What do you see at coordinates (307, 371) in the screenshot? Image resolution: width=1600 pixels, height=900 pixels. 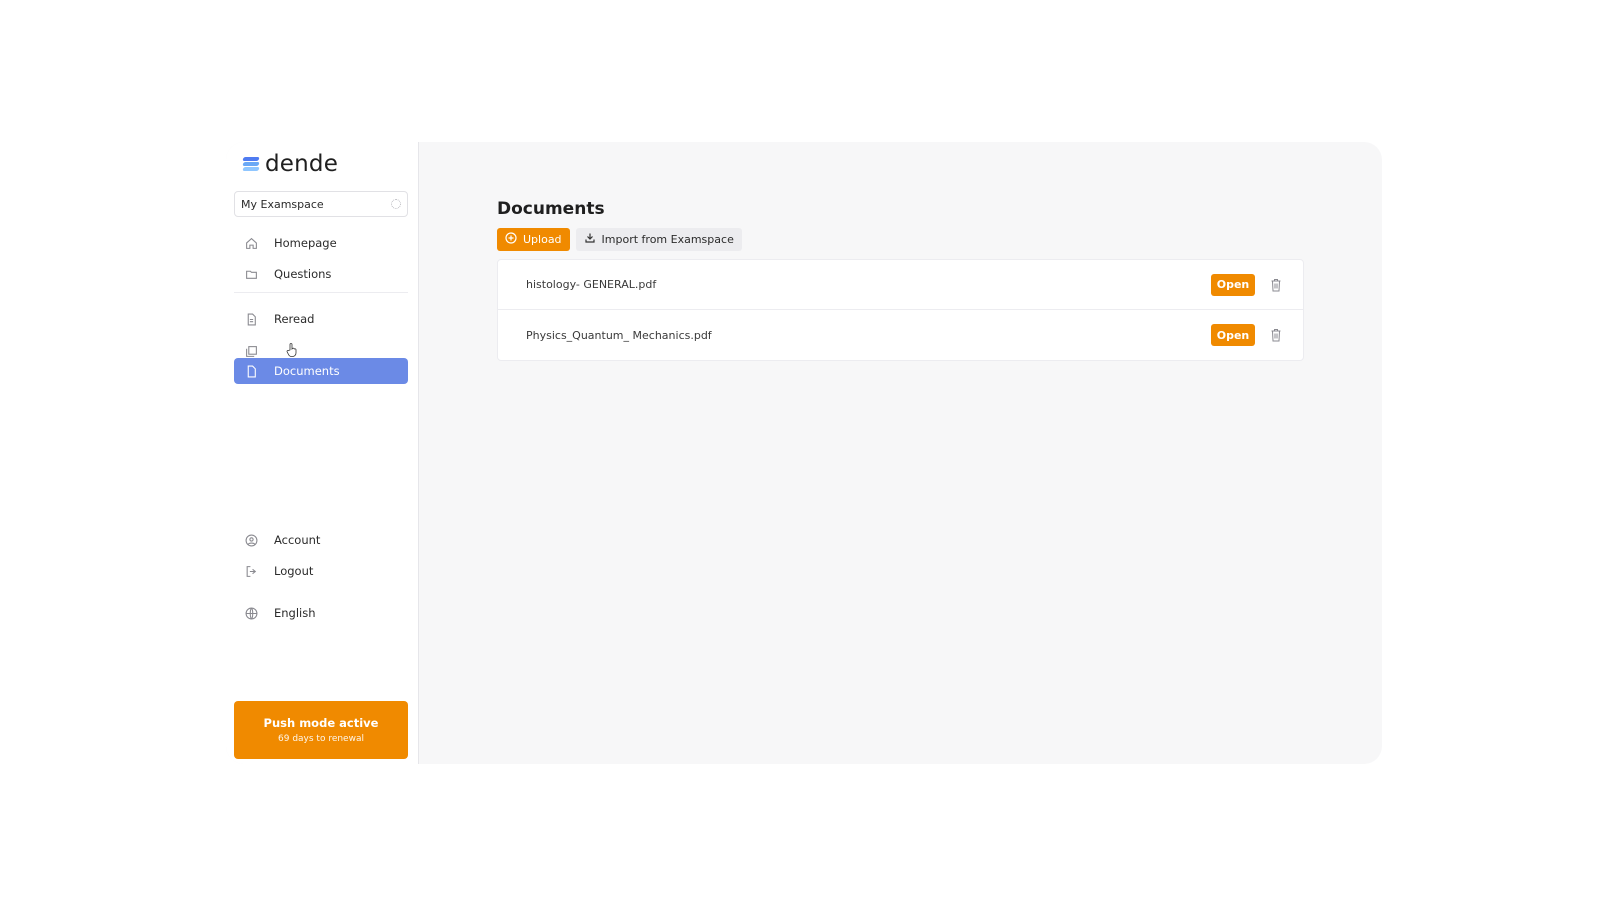 I see `sidebar-item-label: Documents` at bounding box center [307, 371].